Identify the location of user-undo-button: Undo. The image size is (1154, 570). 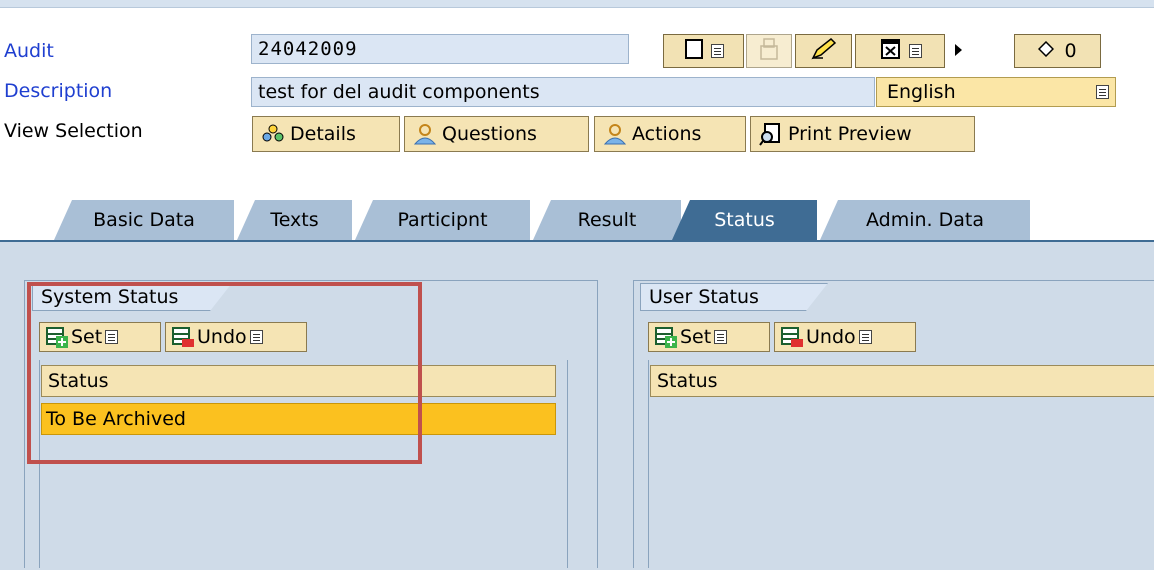
(845, 337).